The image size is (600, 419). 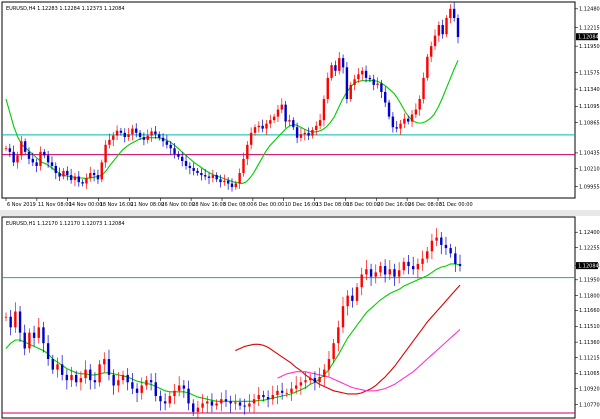 I want to click on price-tick-label: 1.10920, so click(x=589, y=389).